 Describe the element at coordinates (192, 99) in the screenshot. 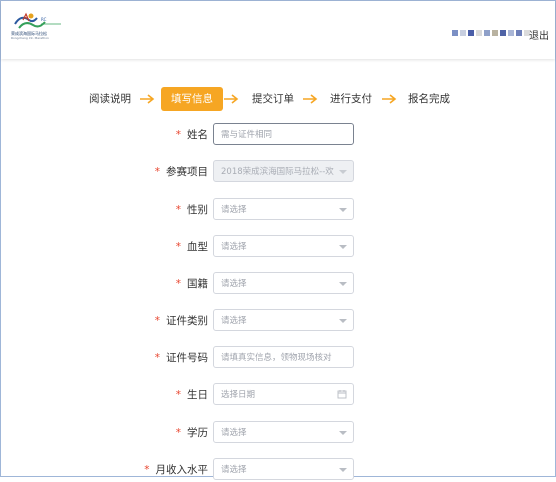

I see `step-fill-info: 填写信息` at that location.